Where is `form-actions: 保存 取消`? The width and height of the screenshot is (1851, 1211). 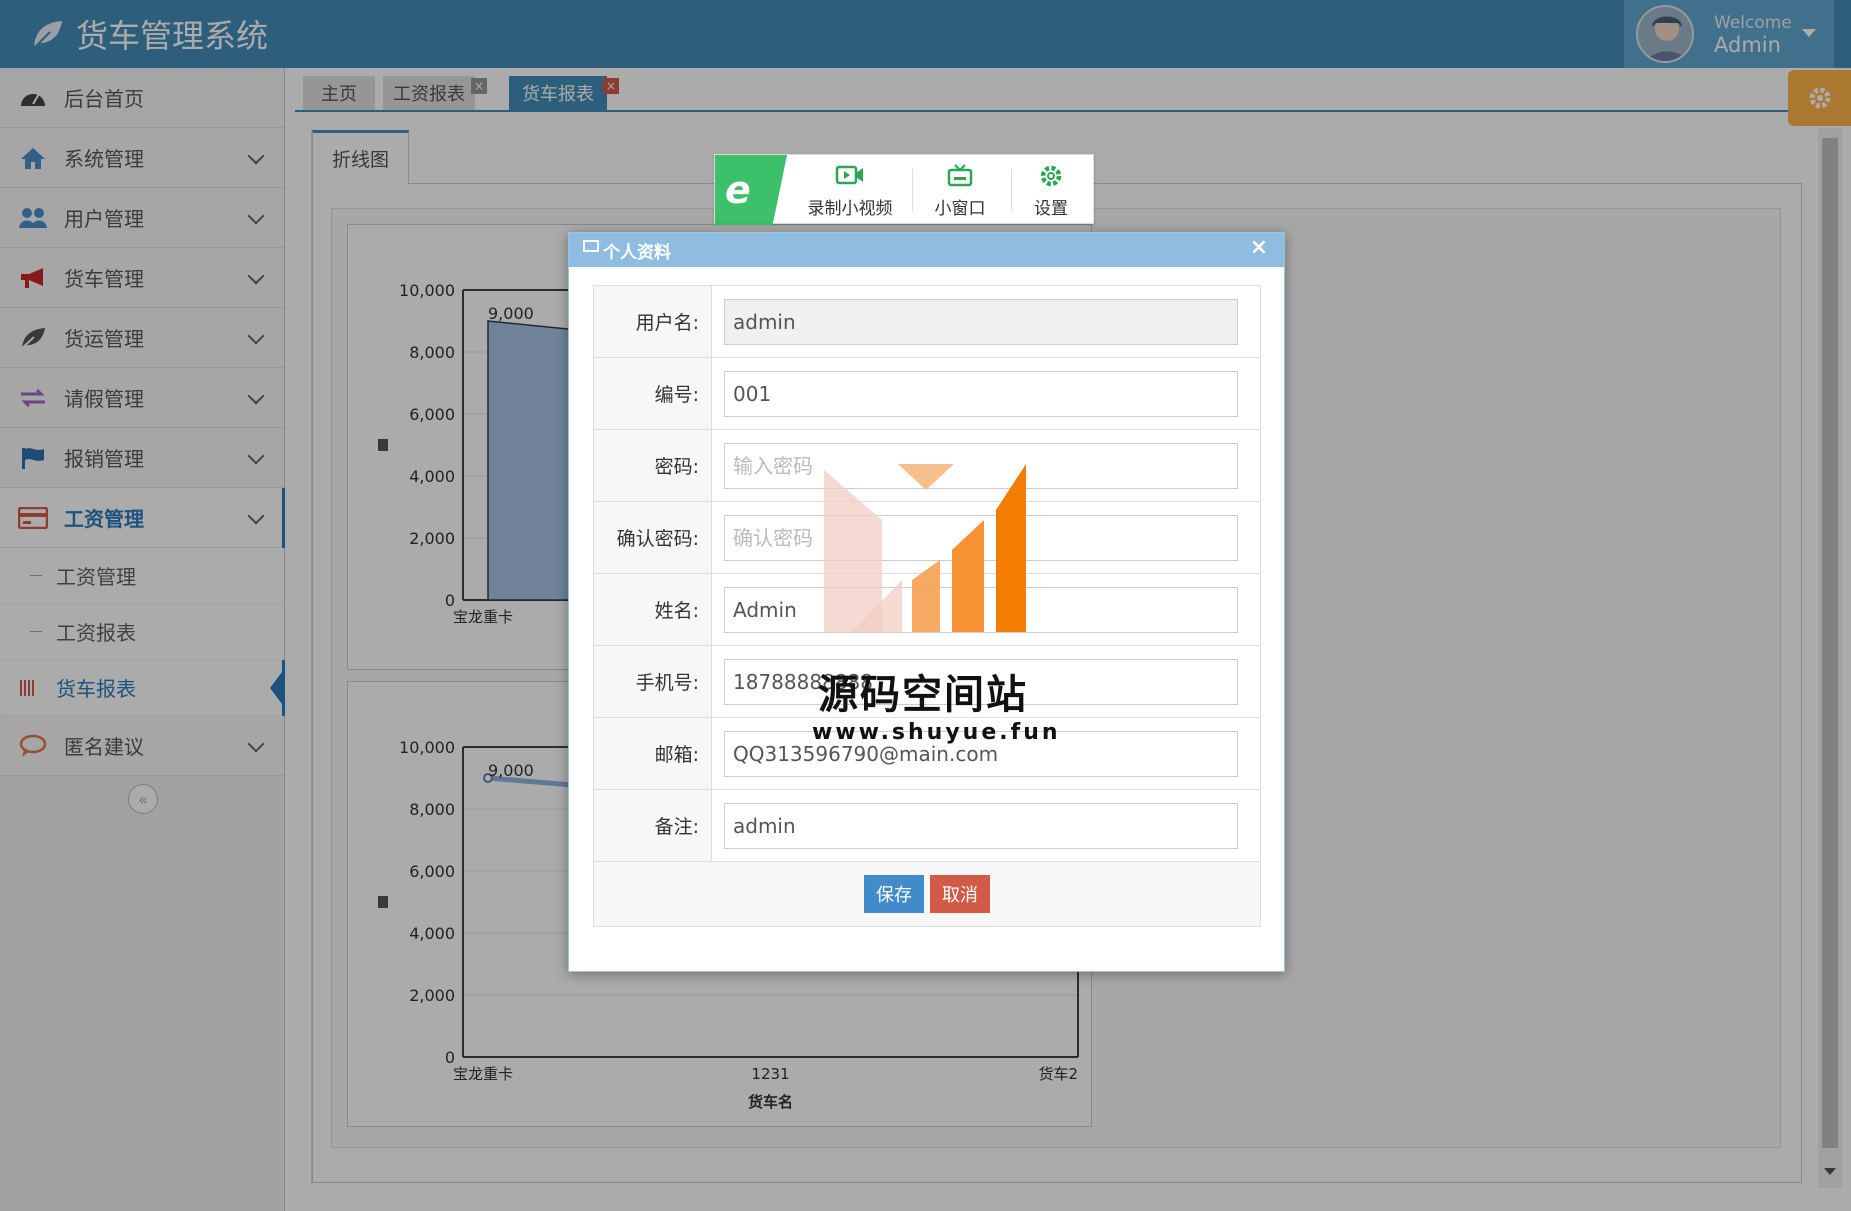 form-actions: 保存 取消 is located at coordinates (927, 894).